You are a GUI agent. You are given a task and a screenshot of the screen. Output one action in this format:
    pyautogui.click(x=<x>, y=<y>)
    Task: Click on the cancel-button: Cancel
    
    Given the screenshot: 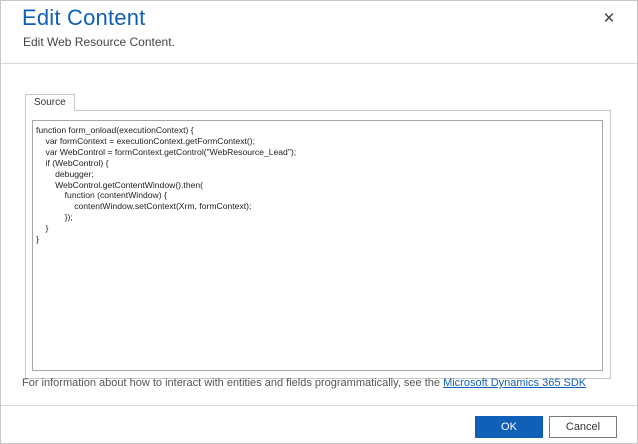 What is the action you would take?
    pyautogui.click(x=583, y=427)
    